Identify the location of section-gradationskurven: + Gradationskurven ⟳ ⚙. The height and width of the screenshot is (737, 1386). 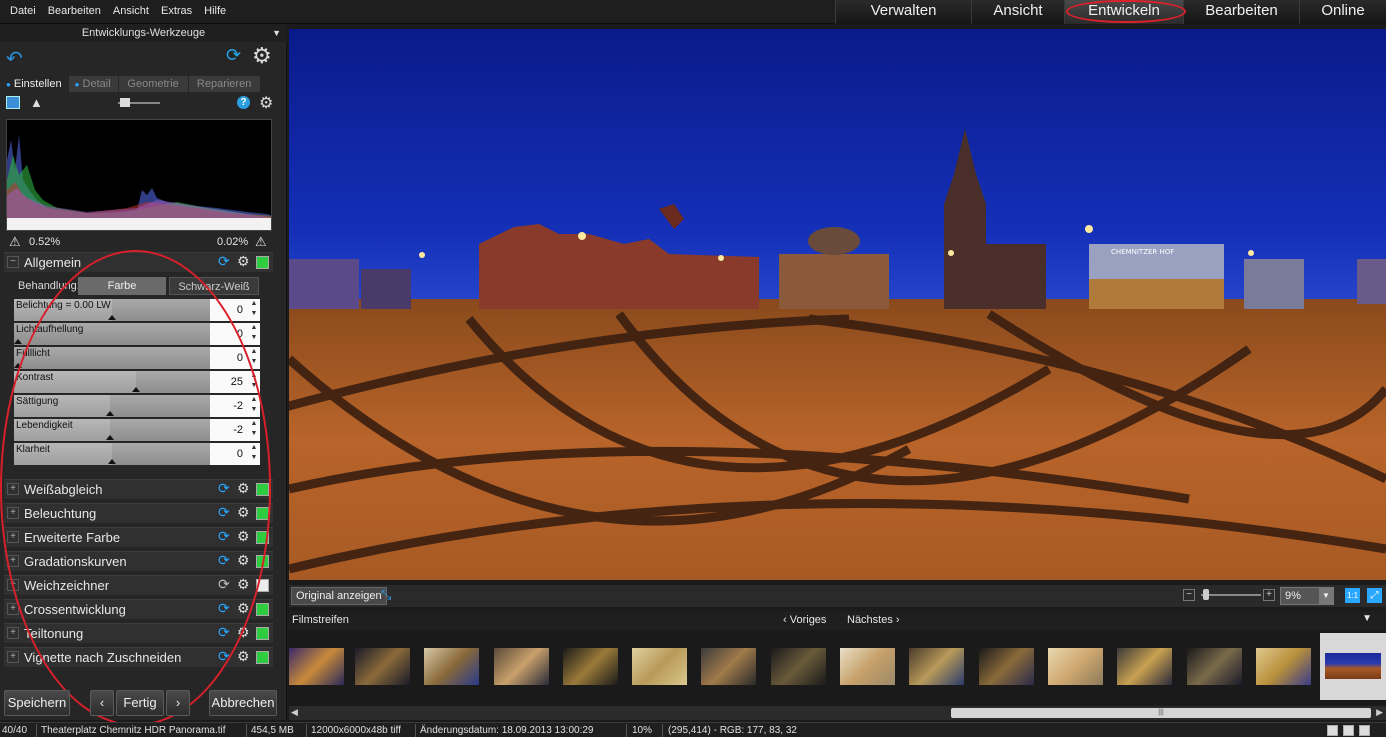
(138, 561).